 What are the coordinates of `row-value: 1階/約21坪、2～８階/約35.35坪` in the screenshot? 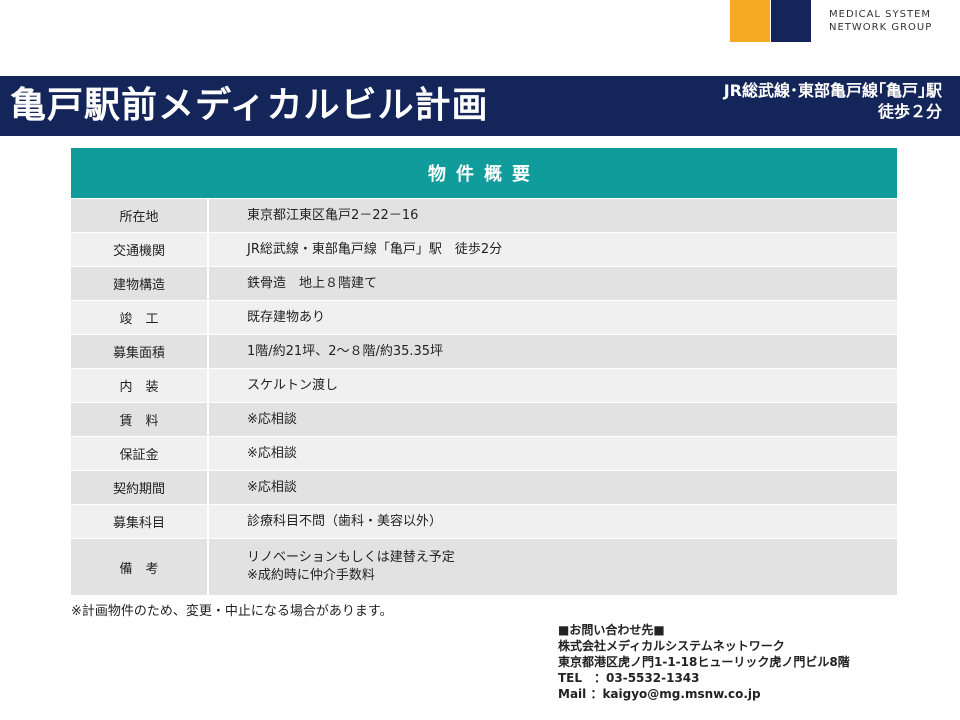 It's located at (553, 351).